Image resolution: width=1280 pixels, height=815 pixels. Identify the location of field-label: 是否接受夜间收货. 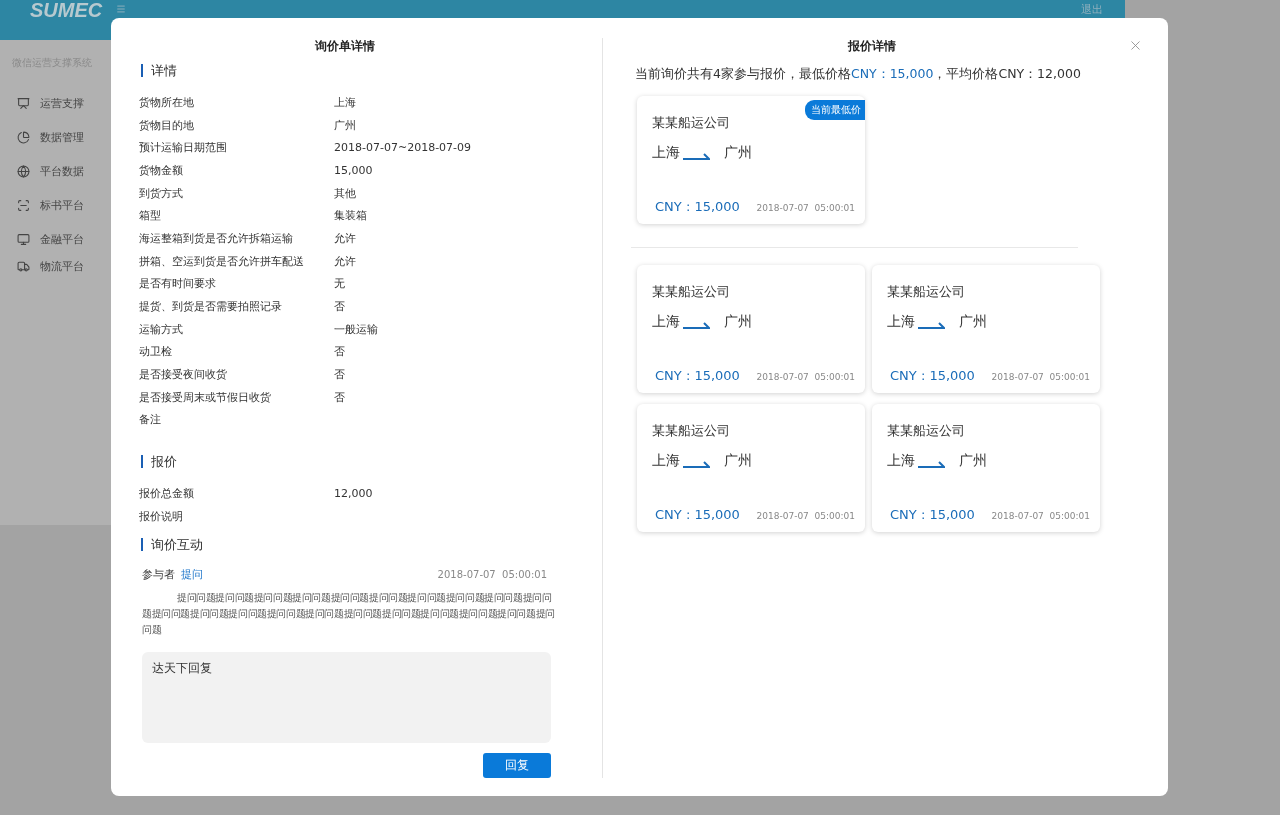
(183, 375).